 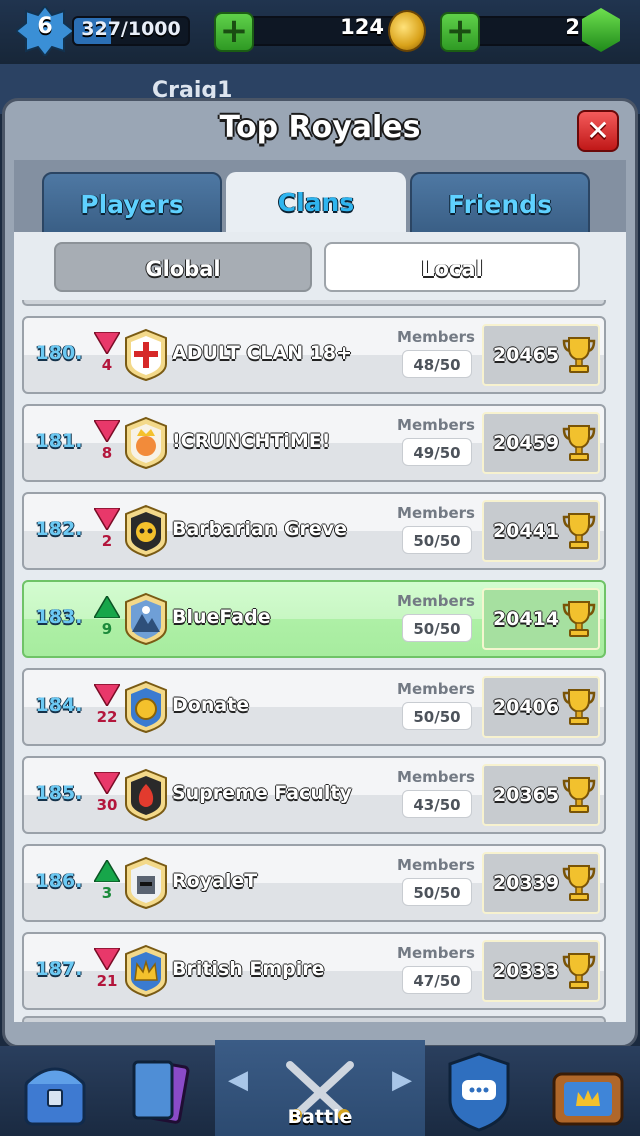 I want to click on nav-next-arrow: ▶, so click(x=402, y=1080).